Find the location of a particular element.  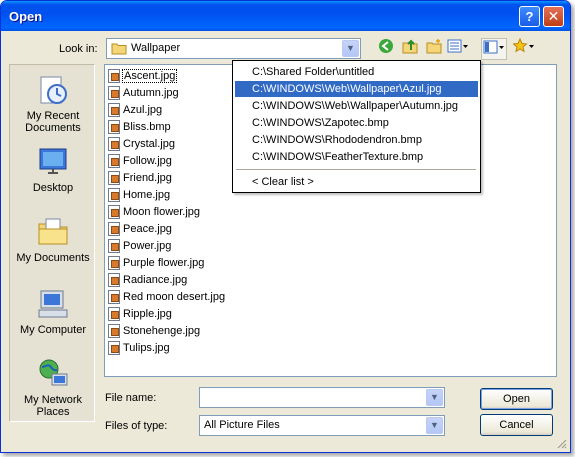

window-title: Open is located at coordinates (26, 16).